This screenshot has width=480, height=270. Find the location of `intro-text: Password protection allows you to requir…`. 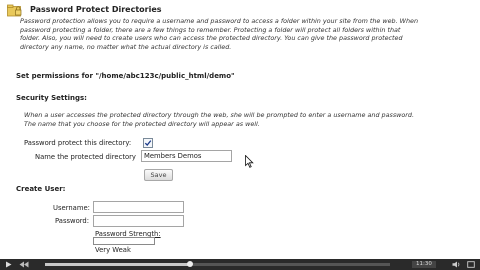

intro-text: Password protection allows you to requir… is located at coordinates (247, 34).